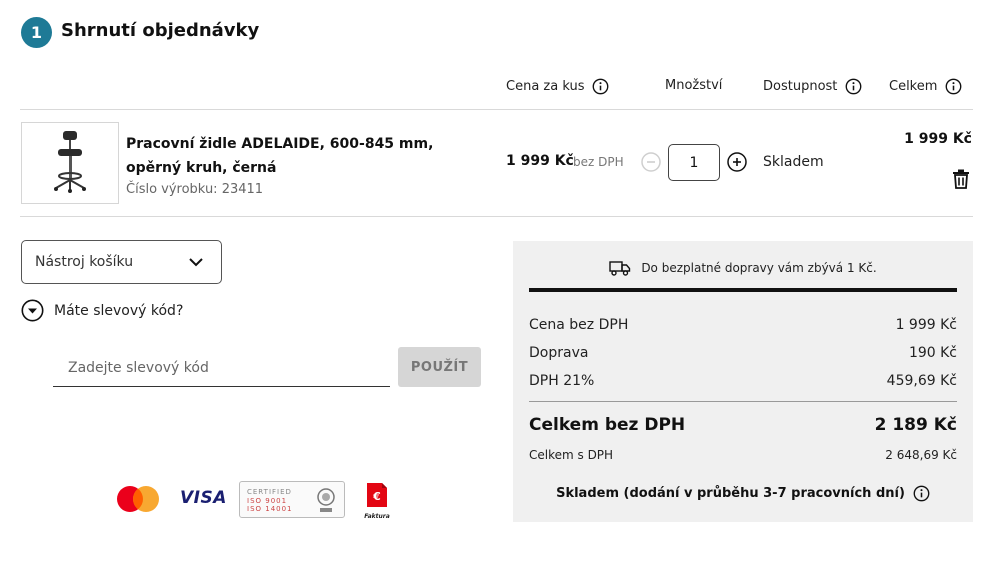  I want to click on column-quantity: Množství, so click(693, 85).